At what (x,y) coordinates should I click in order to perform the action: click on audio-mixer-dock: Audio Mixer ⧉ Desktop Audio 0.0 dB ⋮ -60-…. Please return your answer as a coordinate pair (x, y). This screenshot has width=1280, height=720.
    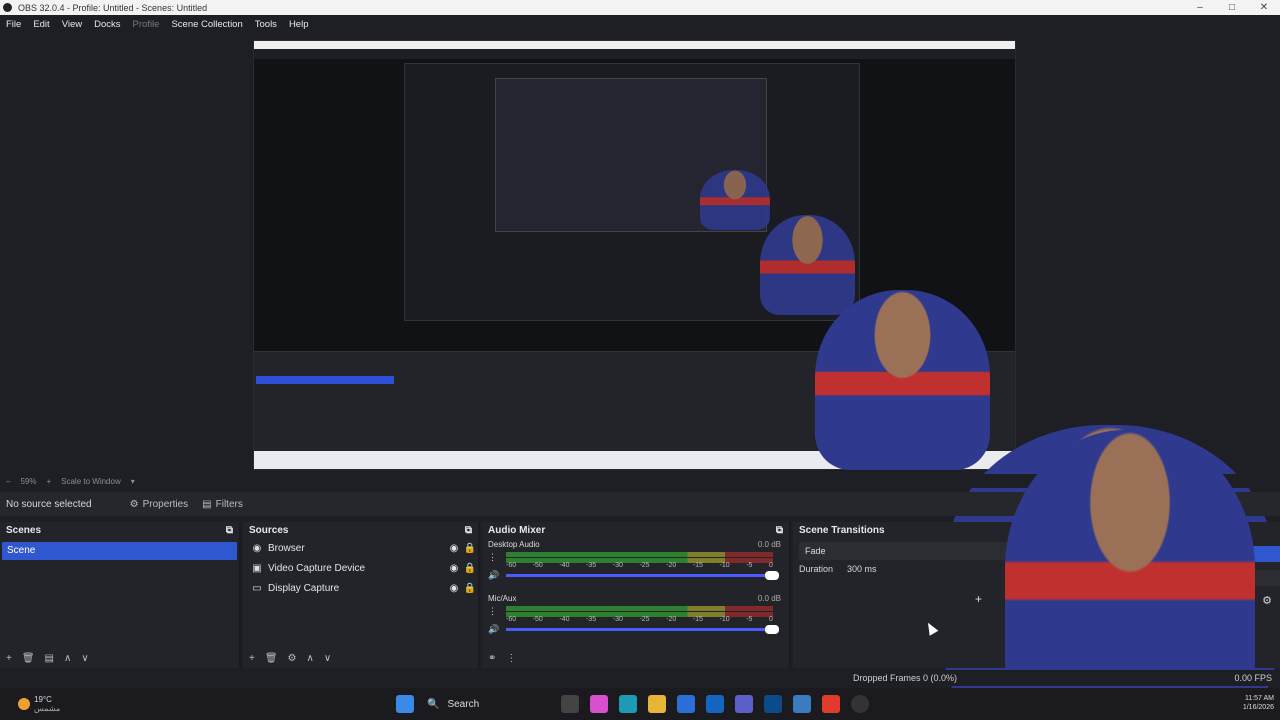
    Looking at the image, I should click on (636, 595).